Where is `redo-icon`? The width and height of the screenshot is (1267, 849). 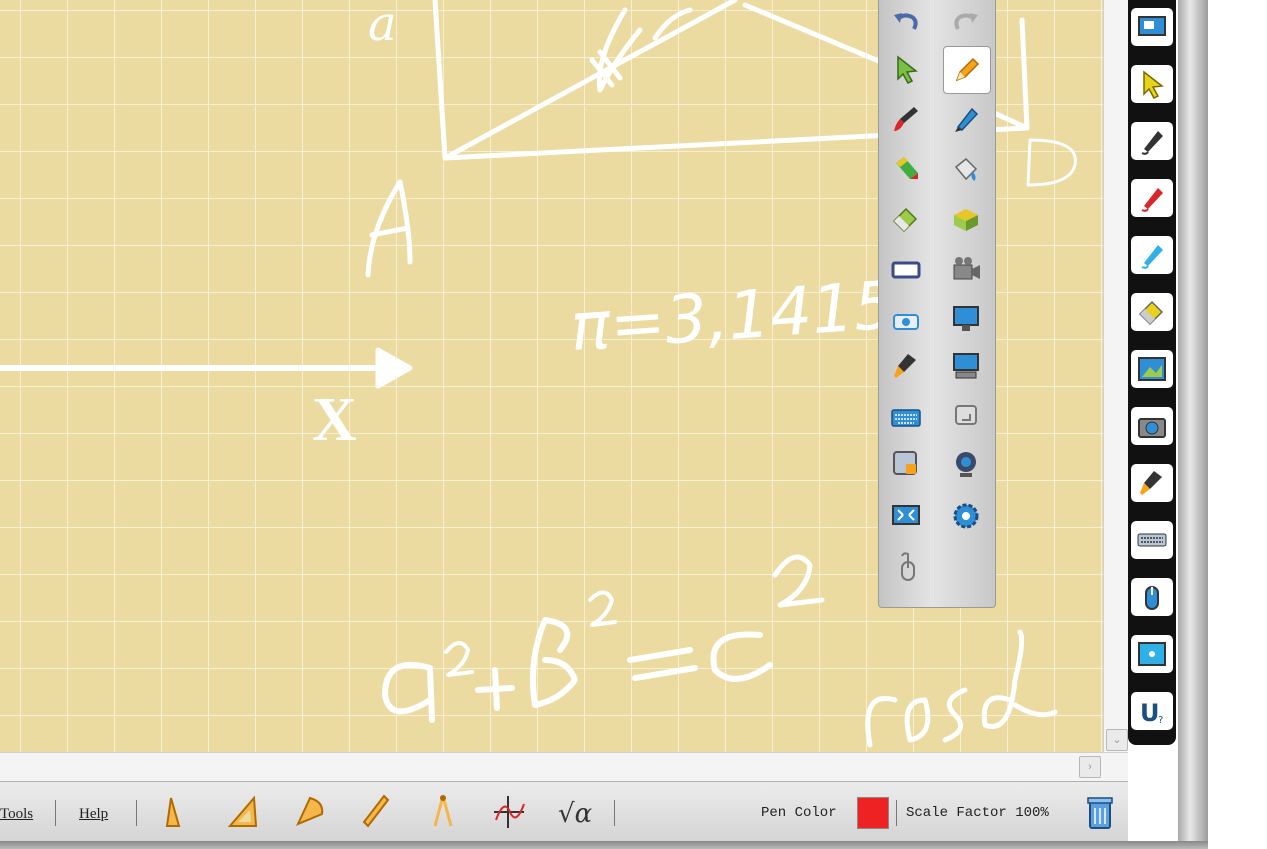 redo-icon is located at coordinates (966, 23).